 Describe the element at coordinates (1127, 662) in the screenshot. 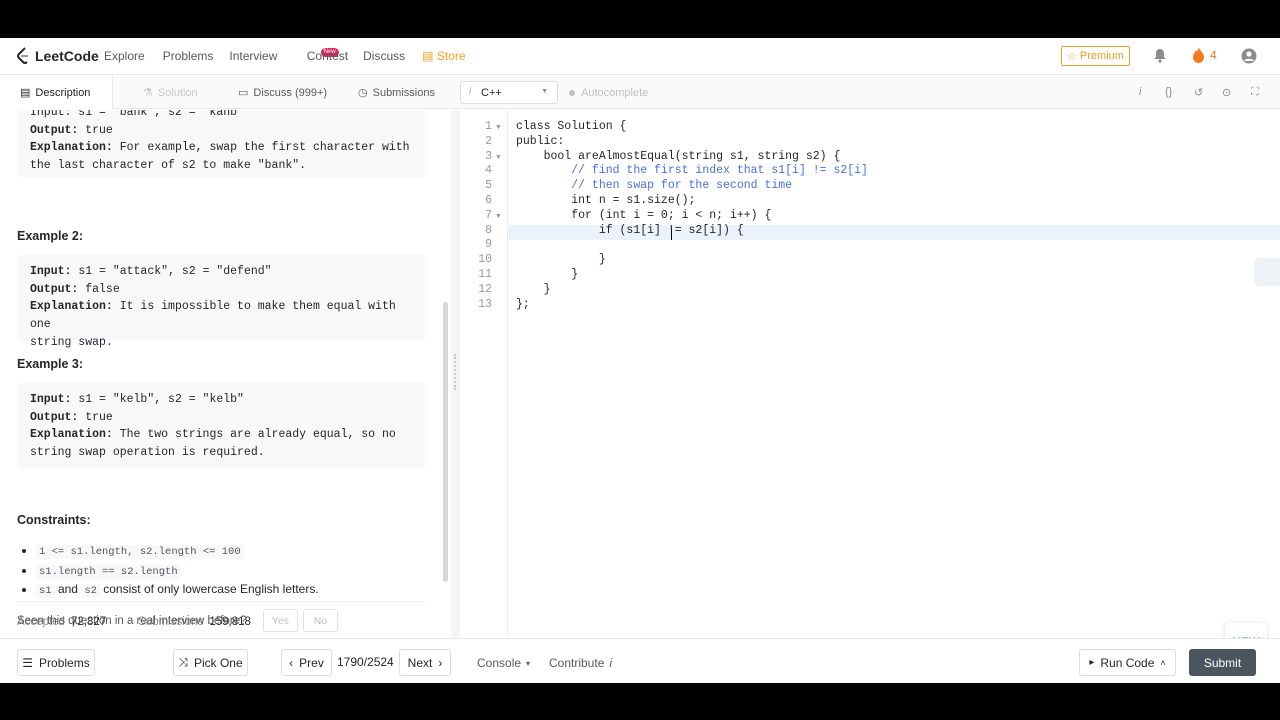

I see `run-code-button: ▸ Run Code ˄` at that location.